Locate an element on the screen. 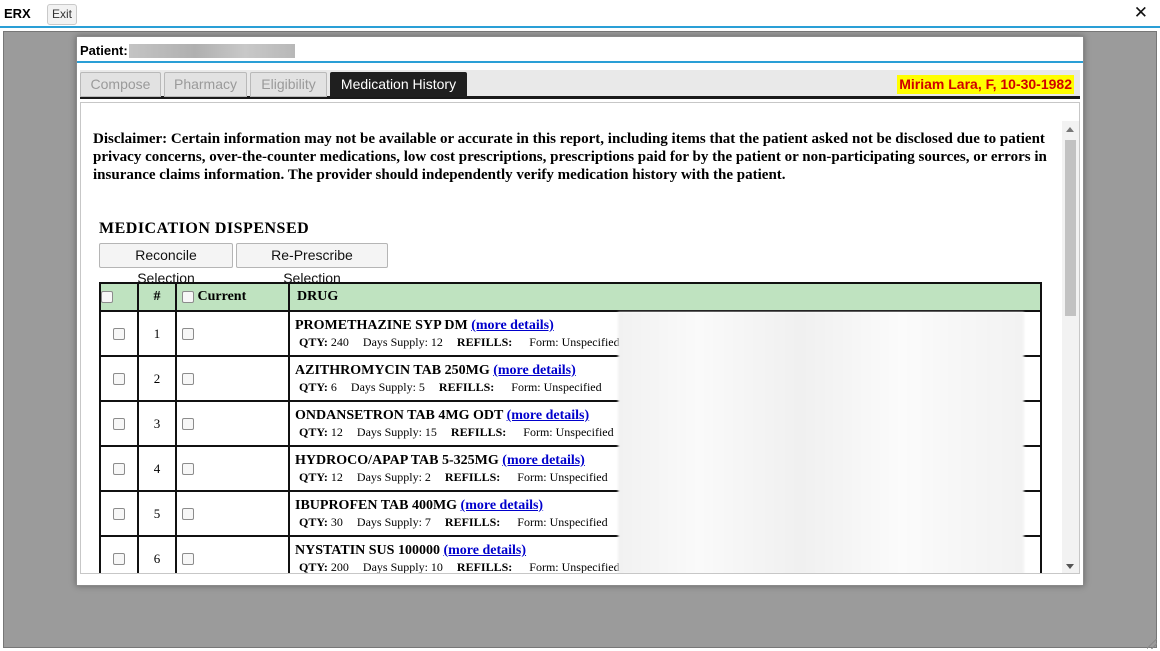 This screenshot has width=1160, height=651. header-num: # is located at coordinates (157, 297).